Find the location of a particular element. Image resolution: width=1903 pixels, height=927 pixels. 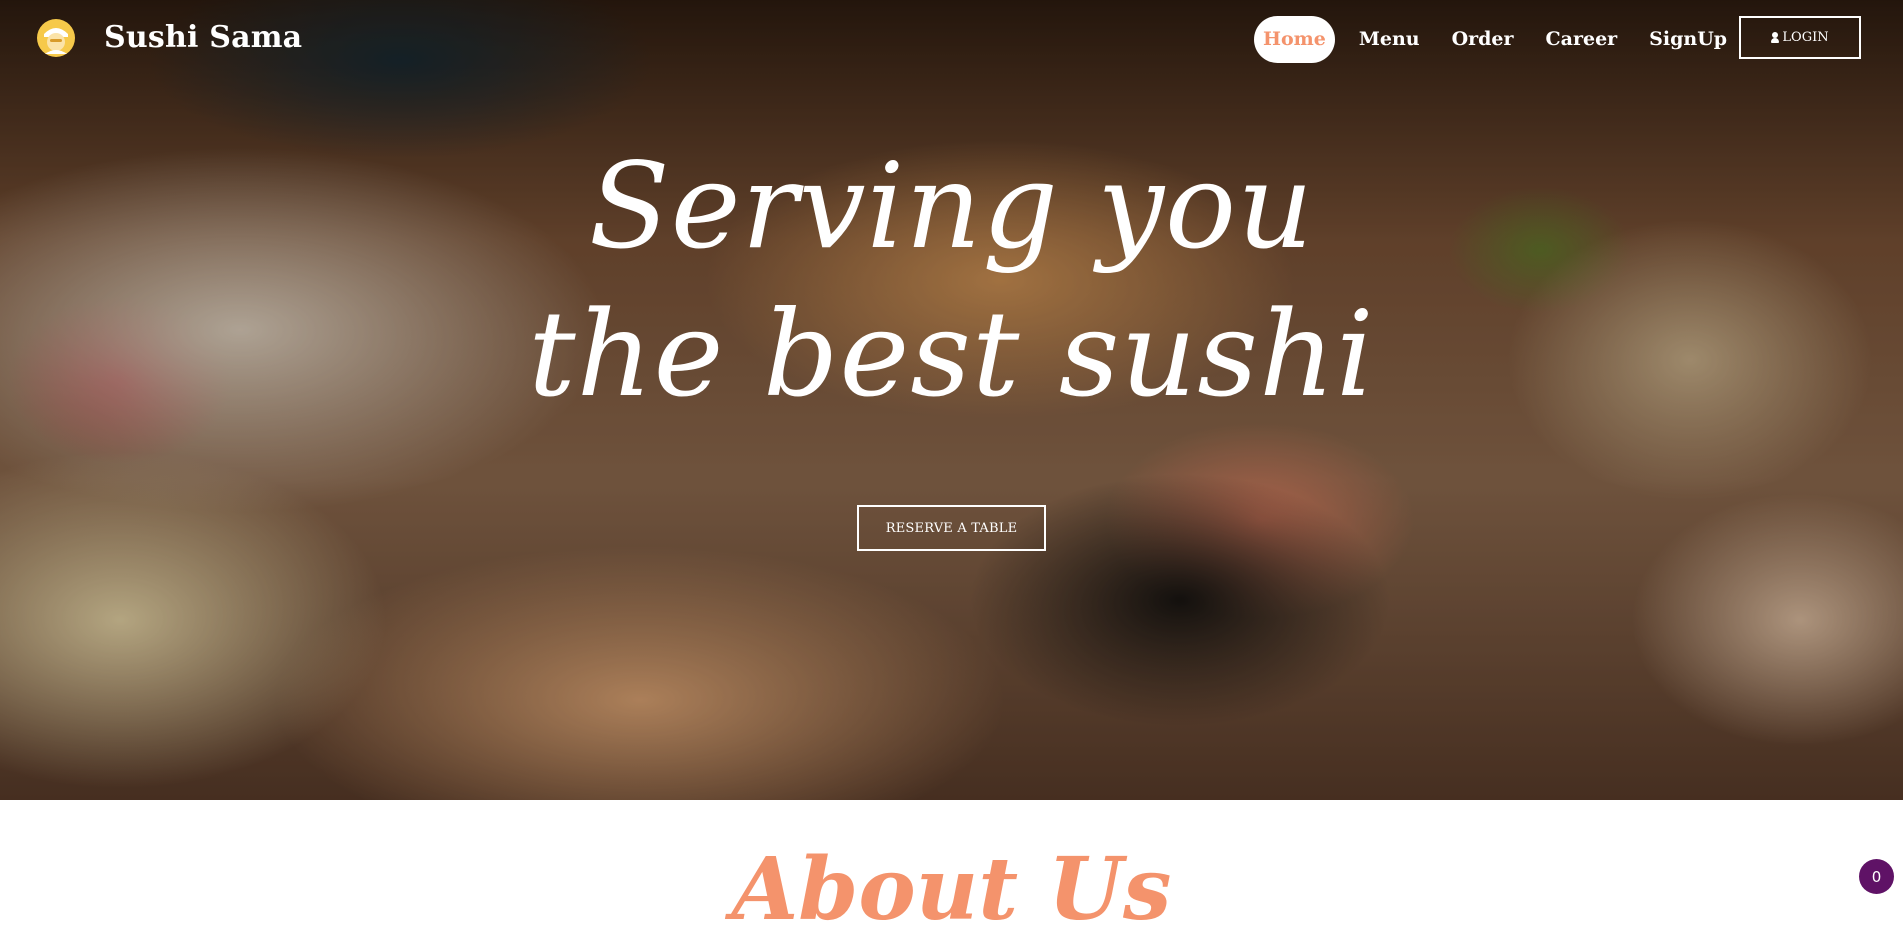

nav-home-link: Home is located at coordinates (1294, 39).